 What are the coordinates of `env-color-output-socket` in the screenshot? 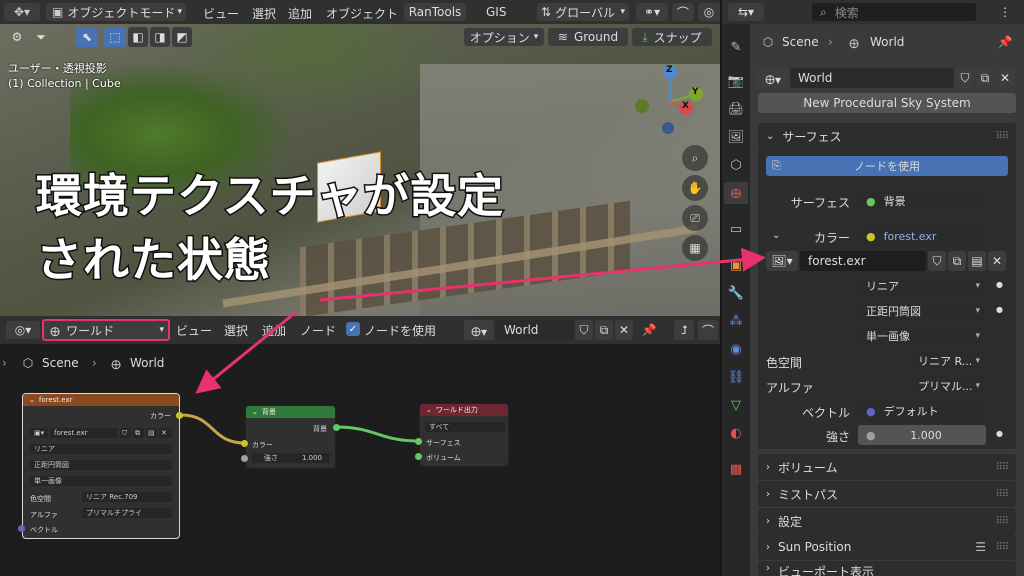 It's located at (179, 415).